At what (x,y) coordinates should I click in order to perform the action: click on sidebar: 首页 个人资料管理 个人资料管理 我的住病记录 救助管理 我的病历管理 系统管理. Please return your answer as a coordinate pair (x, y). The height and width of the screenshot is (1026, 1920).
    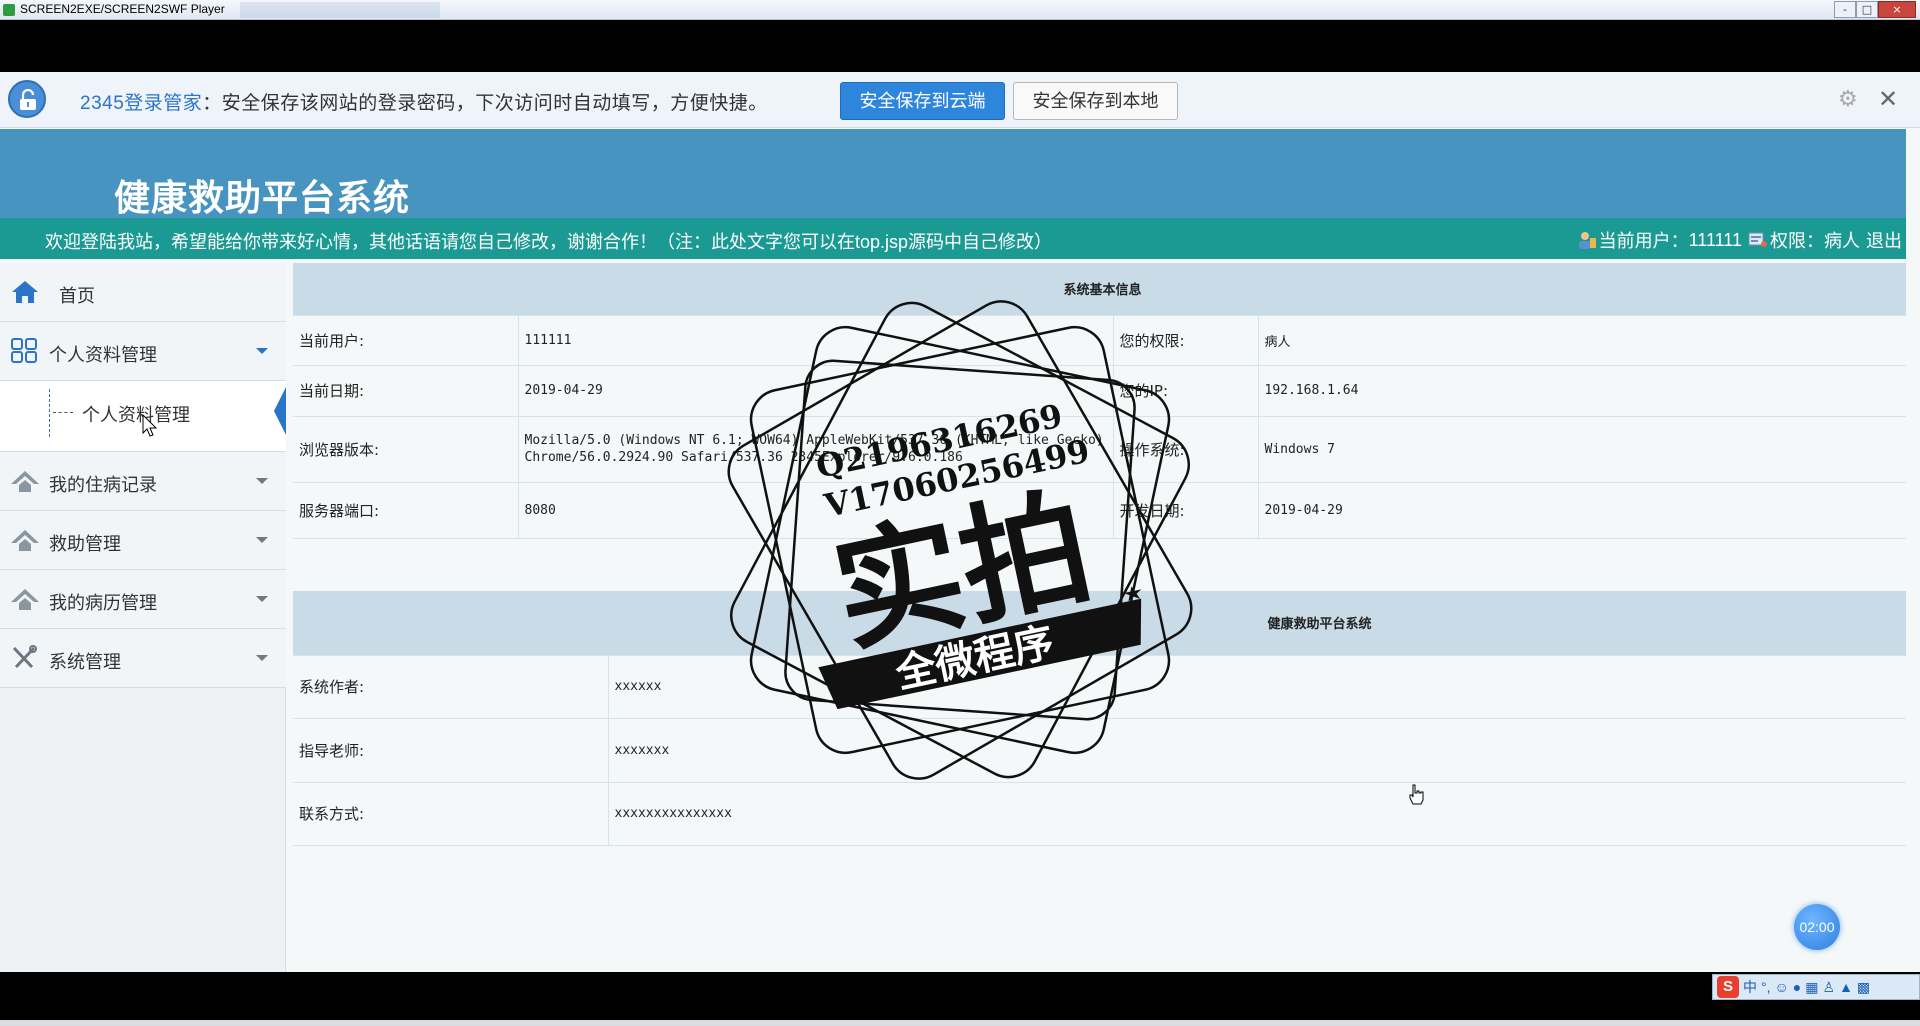
    Looking at the image, I should click on (143, 617).